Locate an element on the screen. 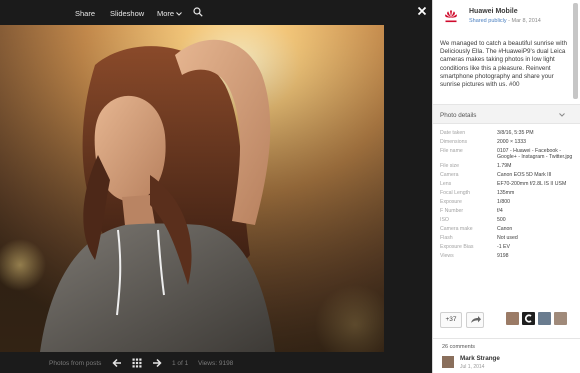  photos-from-posts-link: Photos from posts is located at coordinates (75, 363).